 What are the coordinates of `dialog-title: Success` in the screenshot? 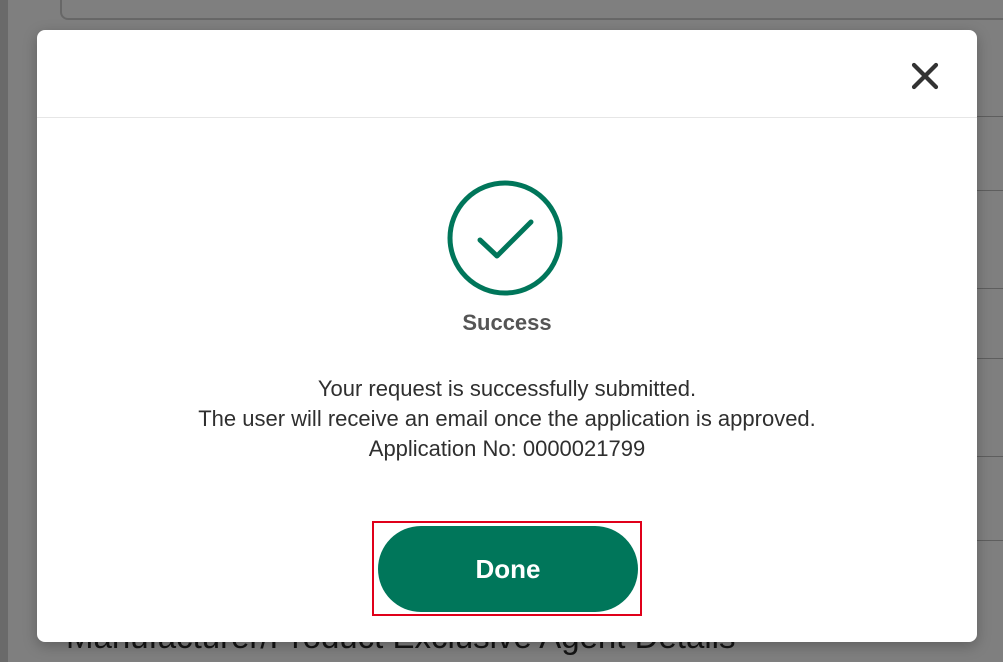 It's located at (507, 322).